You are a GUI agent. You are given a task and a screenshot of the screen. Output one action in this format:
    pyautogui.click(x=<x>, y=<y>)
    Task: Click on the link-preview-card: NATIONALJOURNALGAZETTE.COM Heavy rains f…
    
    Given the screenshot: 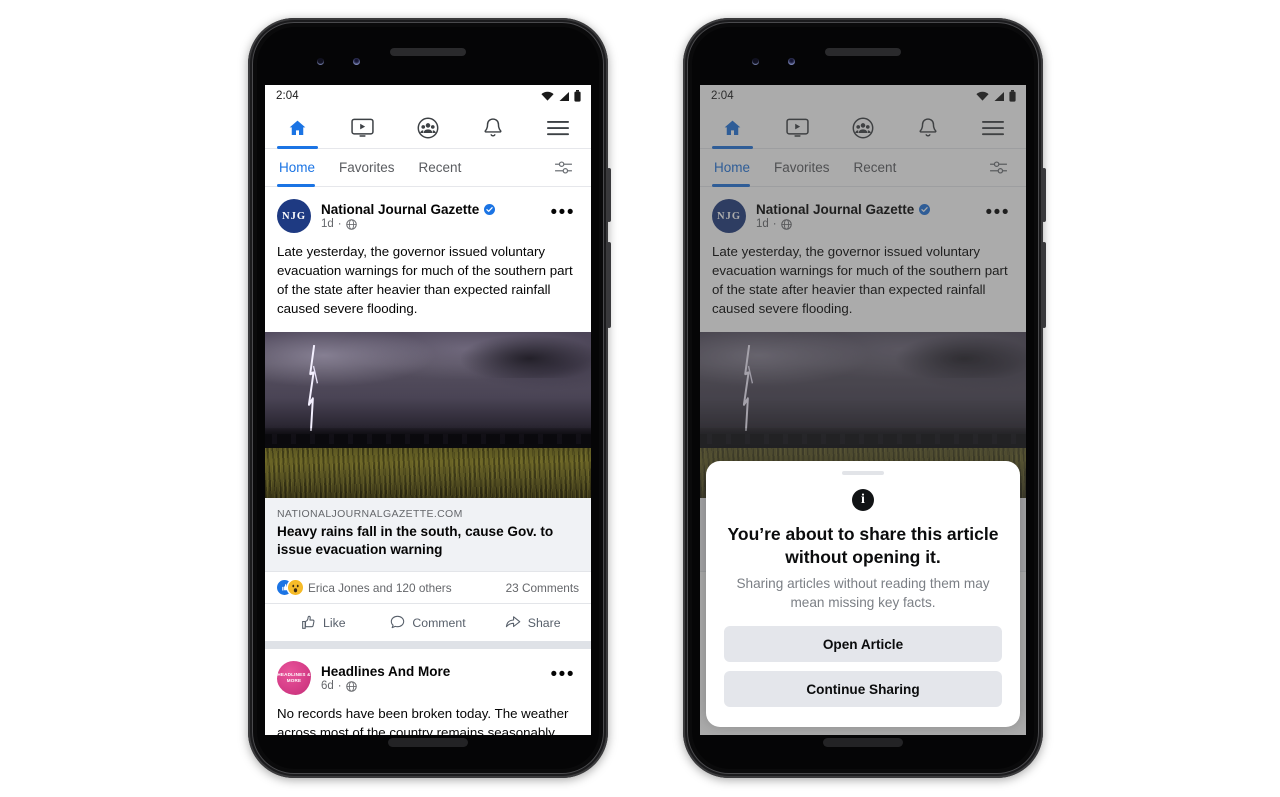 What is the action you would take?
    pyautogui.click(x=428, y=535)
    